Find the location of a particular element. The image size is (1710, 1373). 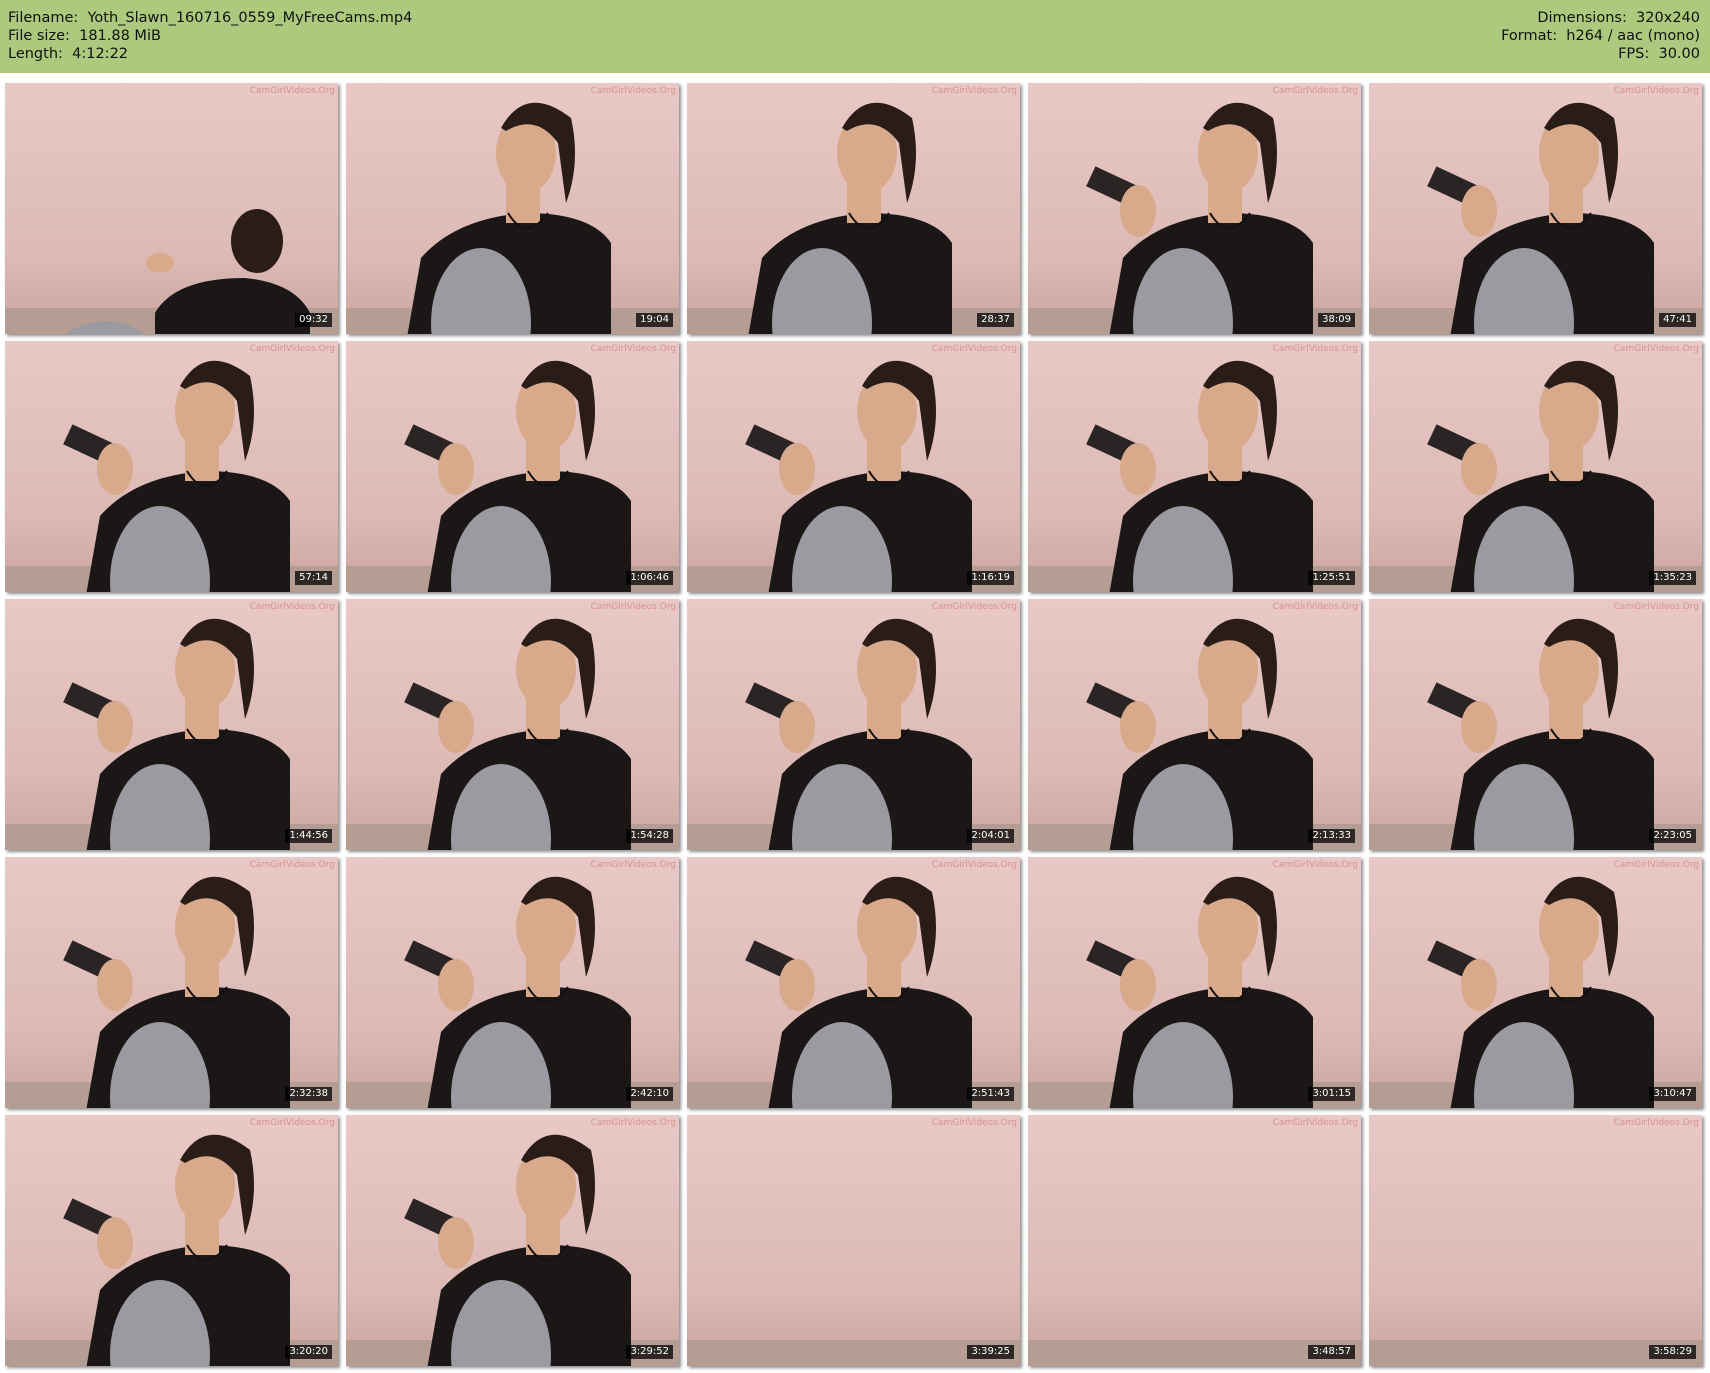

video-thumbnail: CamGirlVideos.Org 1:35:23 is located at coordinates (1535, 466).